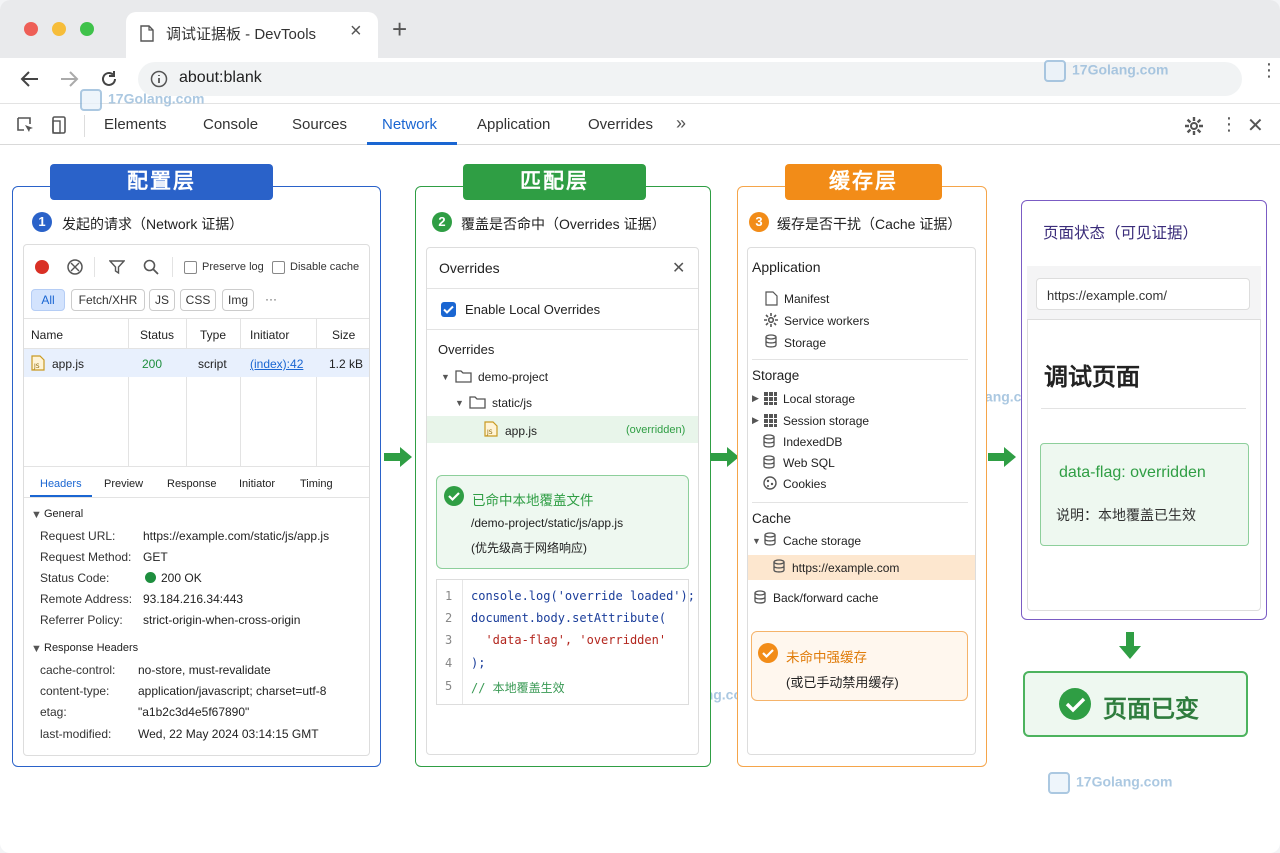 The image size is (1280, 853). What do you see at coordinates (869, 224) in the screenshot?
I see `layer3-title: 缓存是否干扰（Cache 证据）` at bounding box center [869, 224].